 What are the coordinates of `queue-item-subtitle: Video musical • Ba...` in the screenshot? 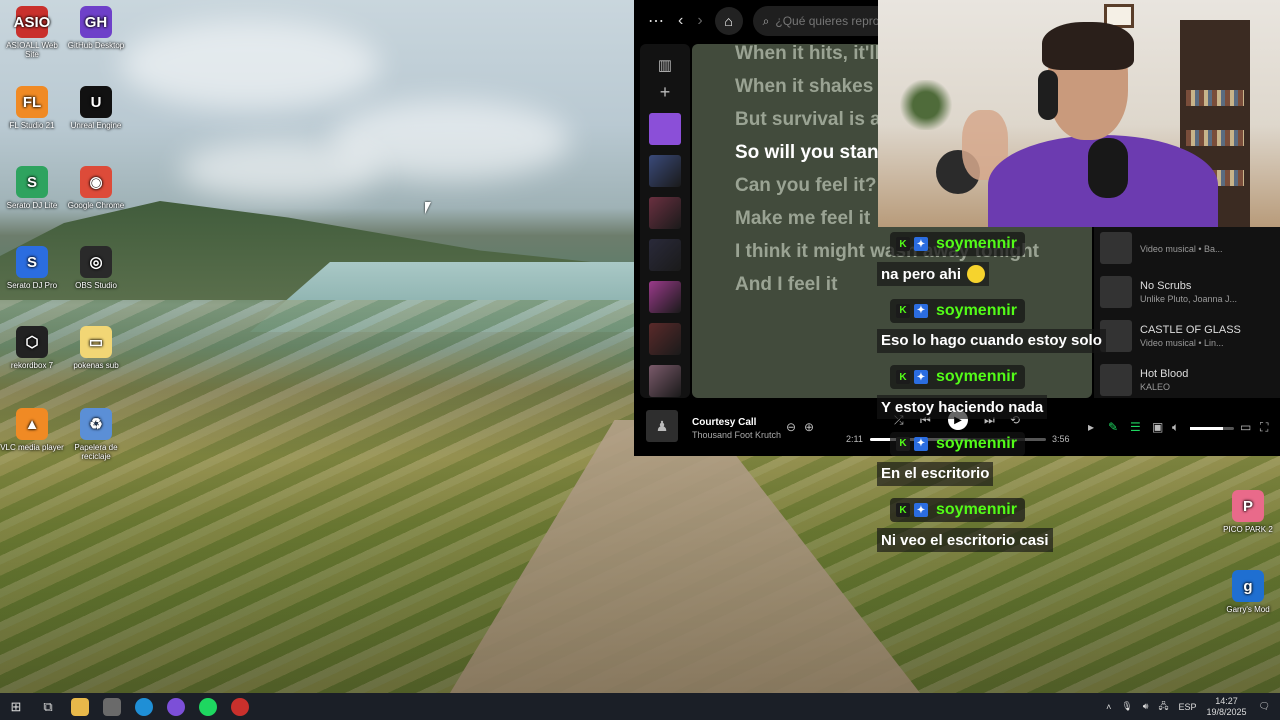 It's located at (1181, 249).